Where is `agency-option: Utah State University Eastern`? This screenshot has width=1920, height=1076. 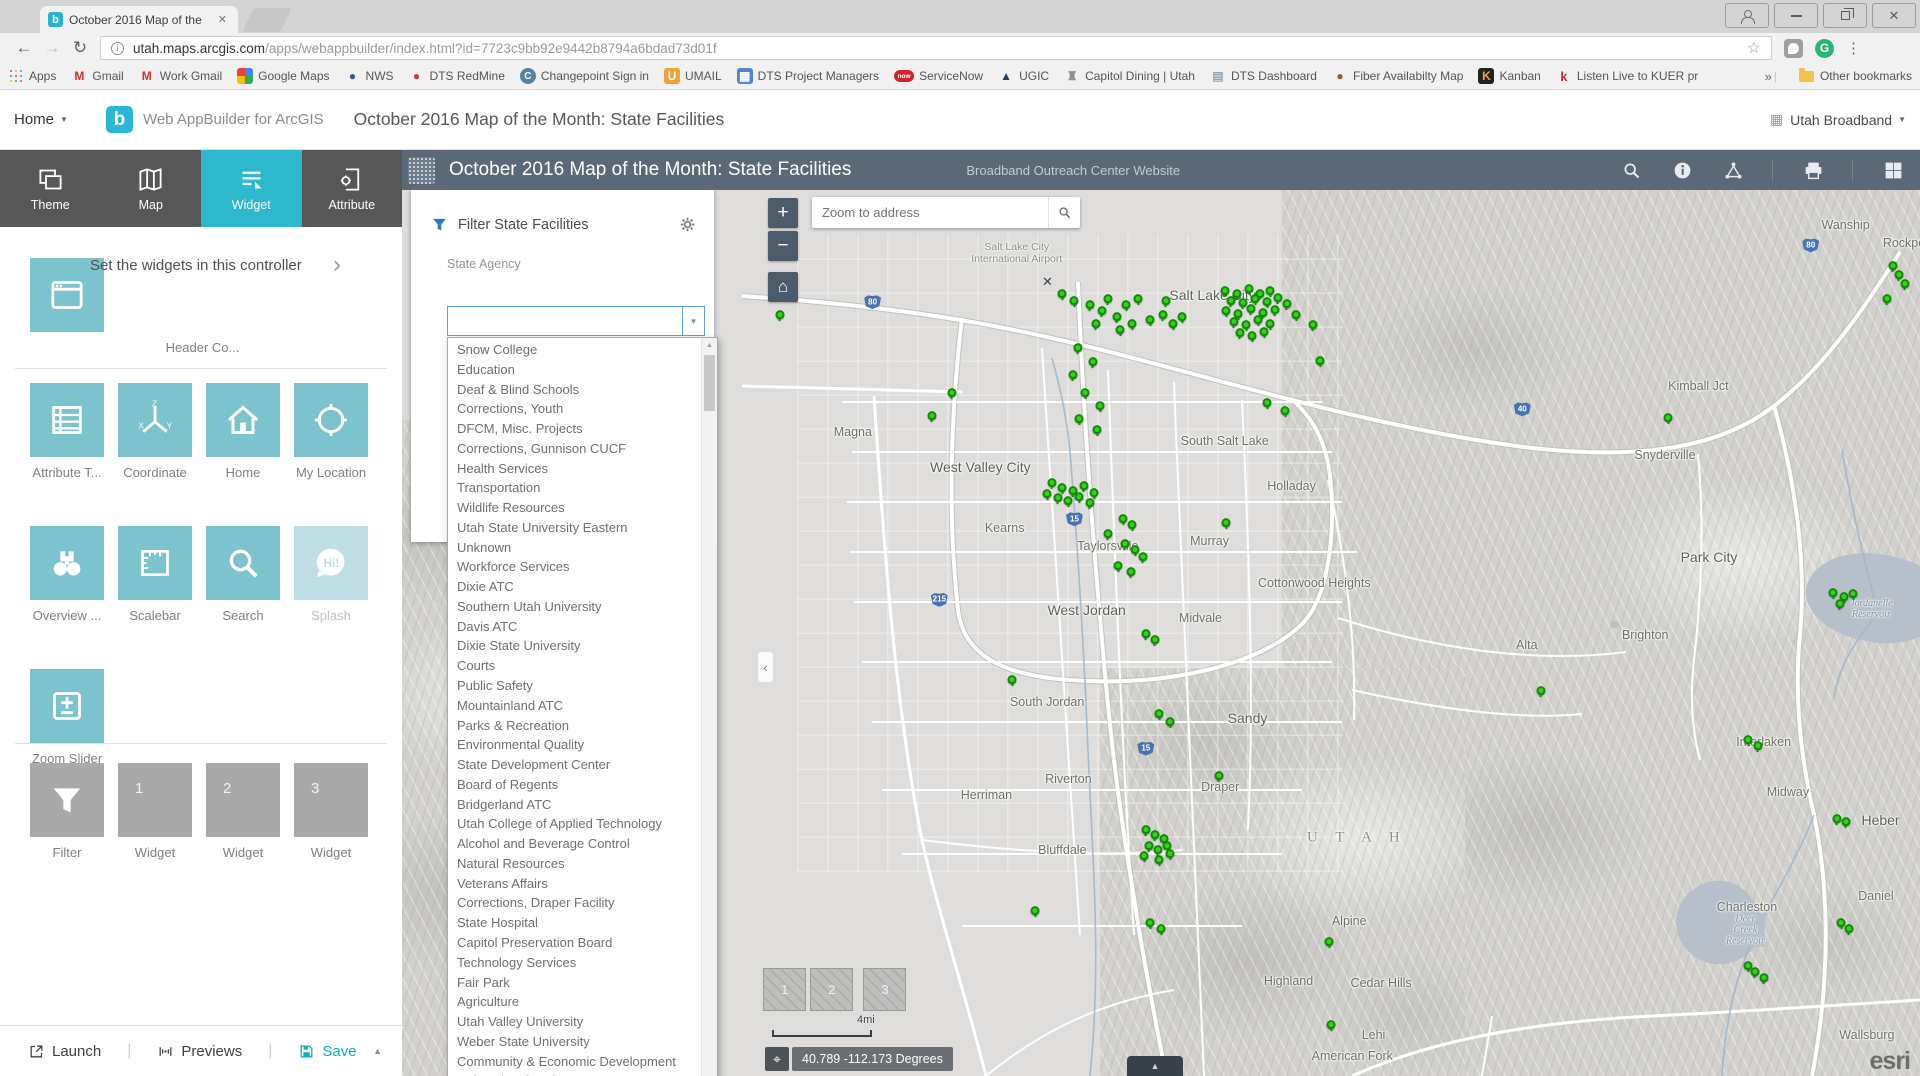 agency-option: Utah State University Eastern is located at coordinates (582, 528).